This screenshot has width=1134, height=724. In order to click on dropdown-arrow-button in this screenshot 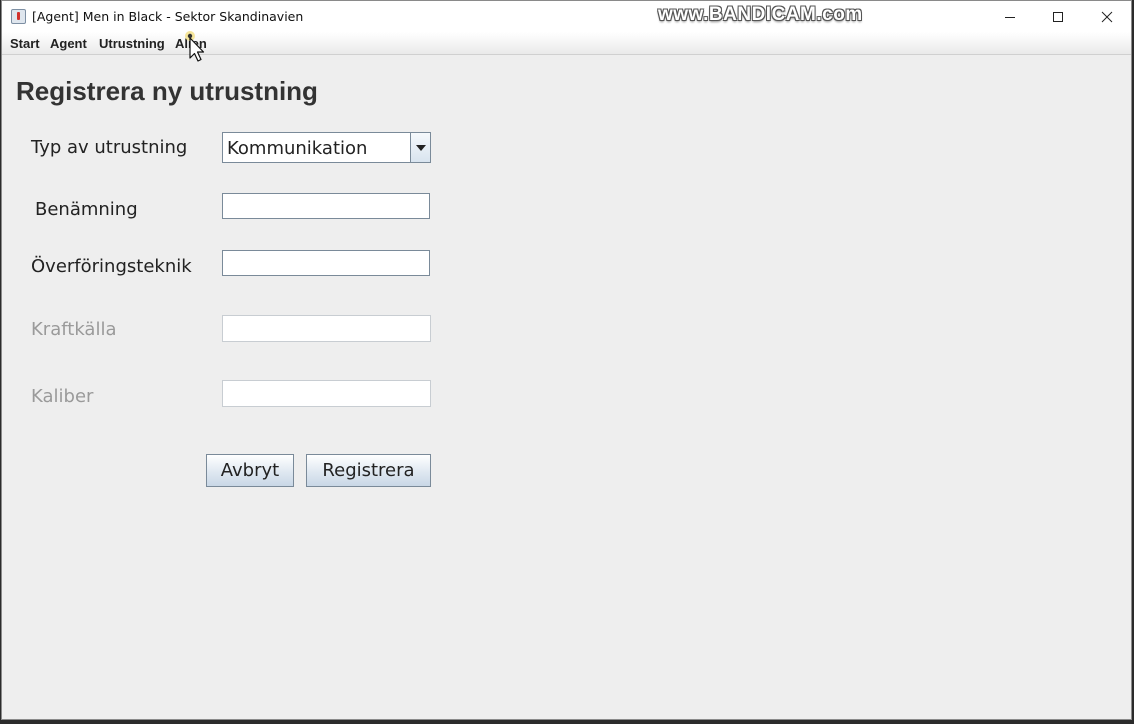, I will do `click(420, 147)`.